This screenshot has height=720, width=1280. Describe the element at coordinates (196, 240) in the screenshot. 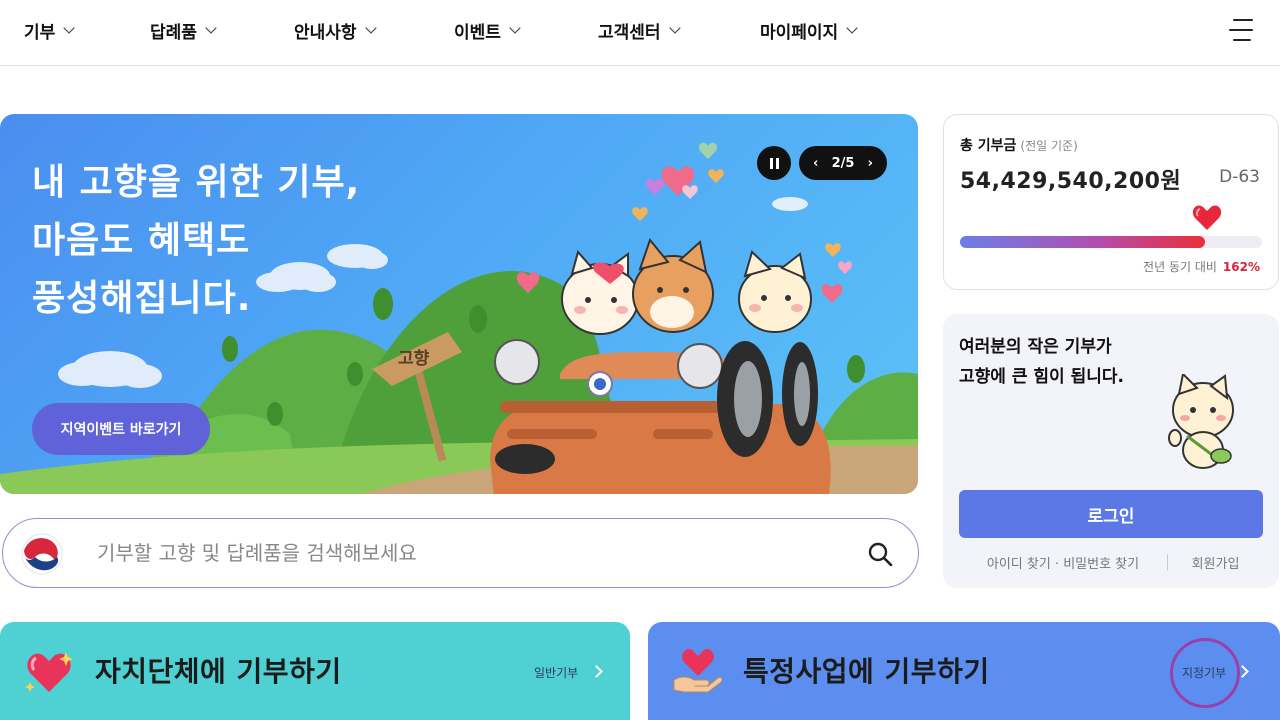

I see `hero-title: 내 고향을 위한 기부, 마음도 혜택도 풍성해집니다.` at that location.